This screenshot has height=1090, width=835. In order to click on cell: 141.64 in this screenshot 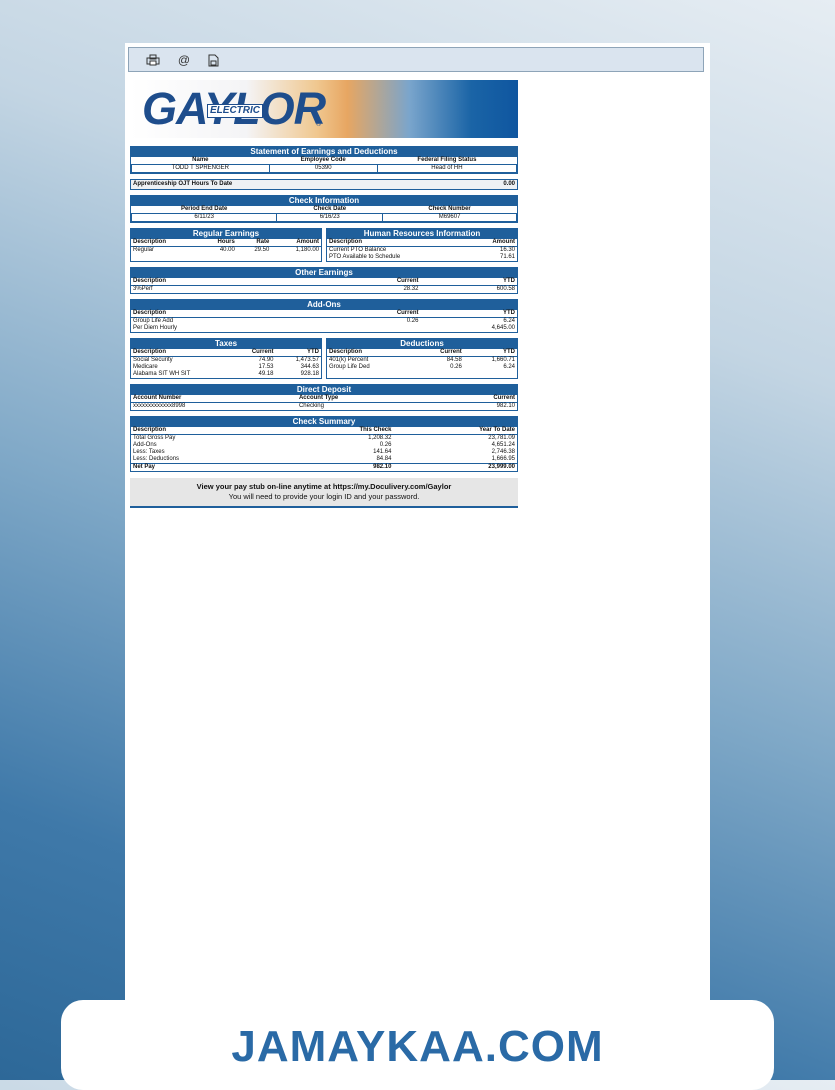, I will do `click(382, 452)`.